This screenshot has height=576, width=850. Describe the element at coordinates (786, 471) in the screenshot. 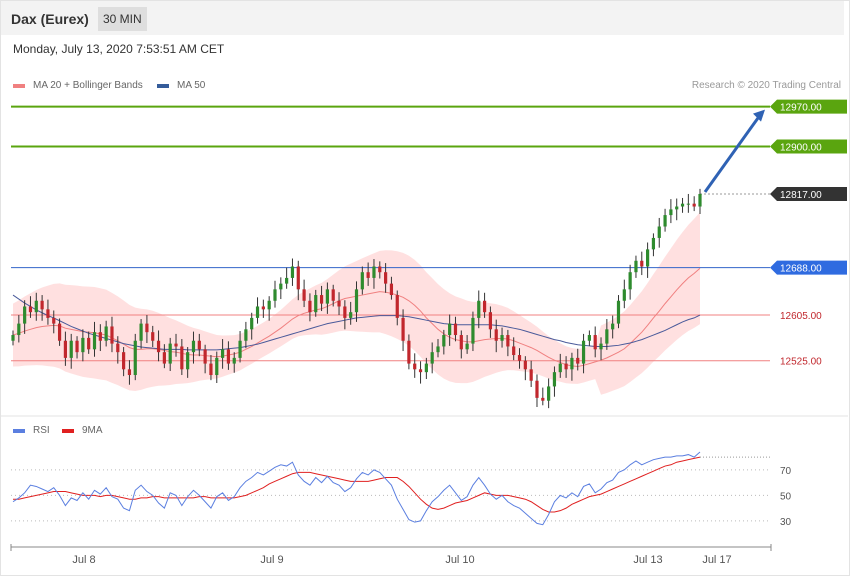

I see `rsi-tick-label: 70` at that location.